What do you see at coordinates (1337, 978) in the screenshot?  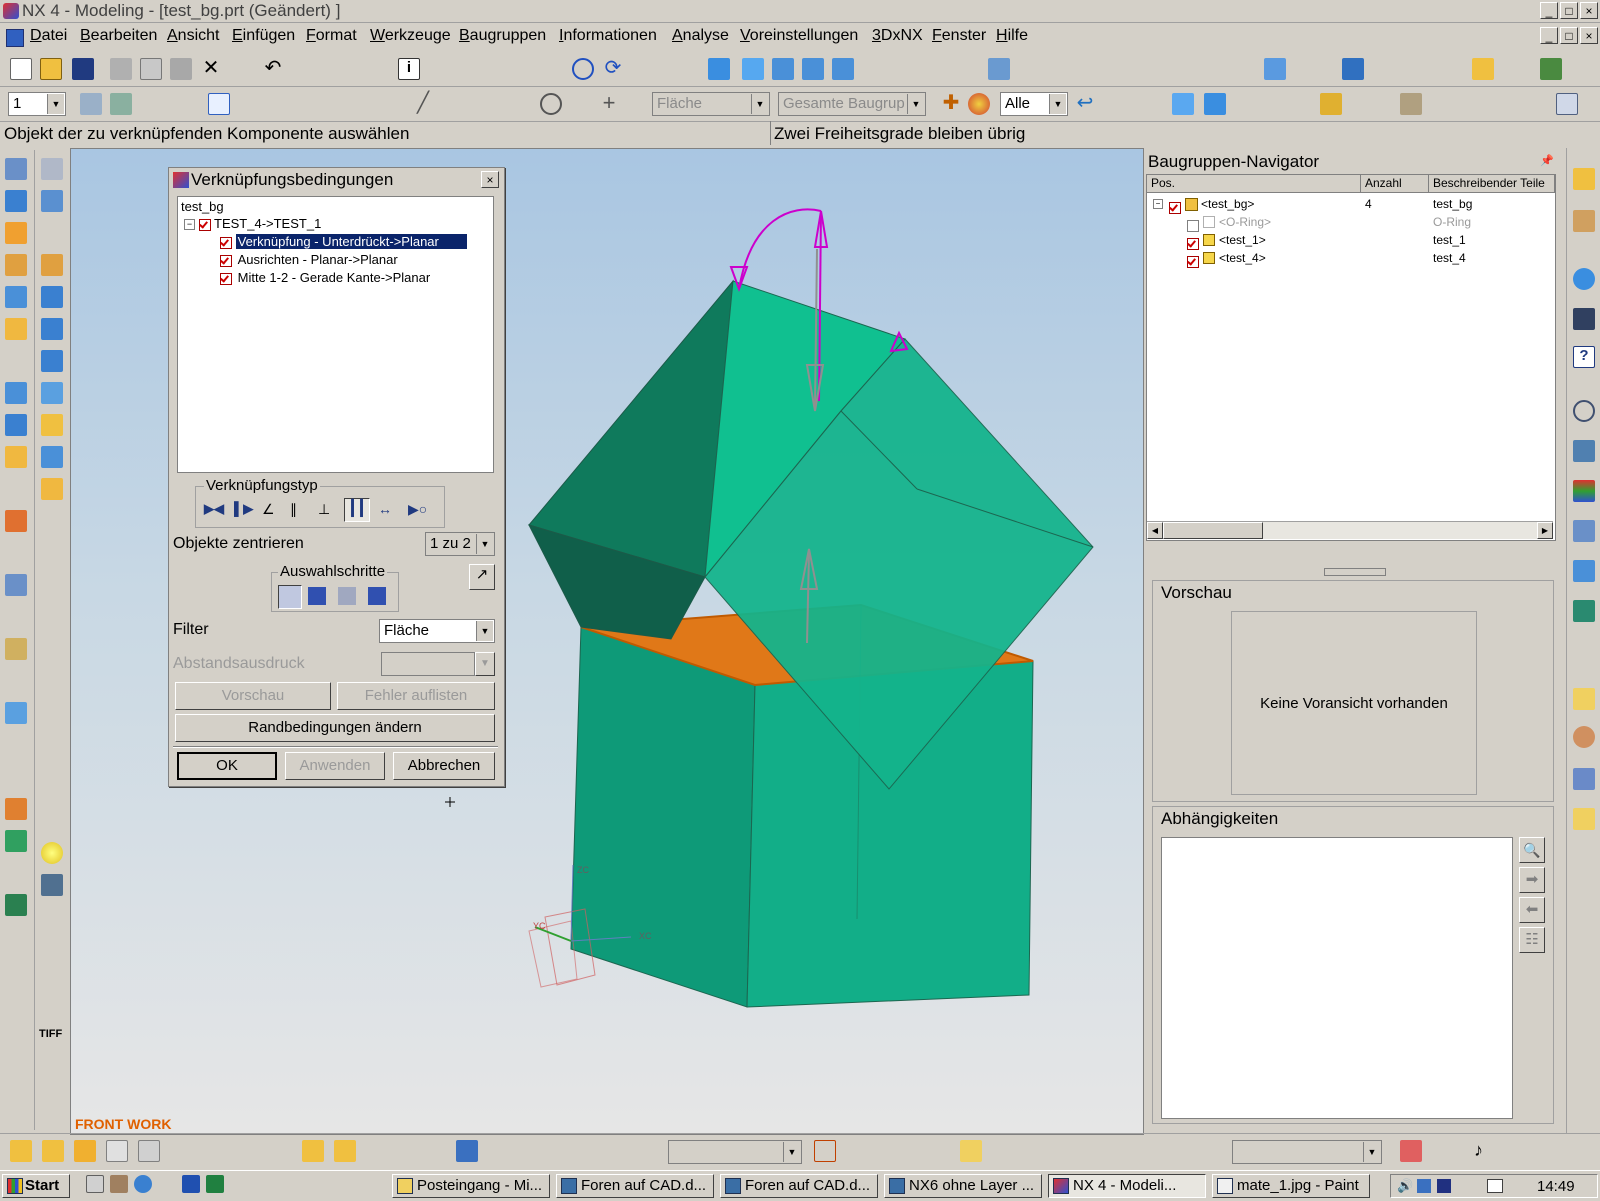 I see `dependencies-area` at bounding box center [1337, 978].